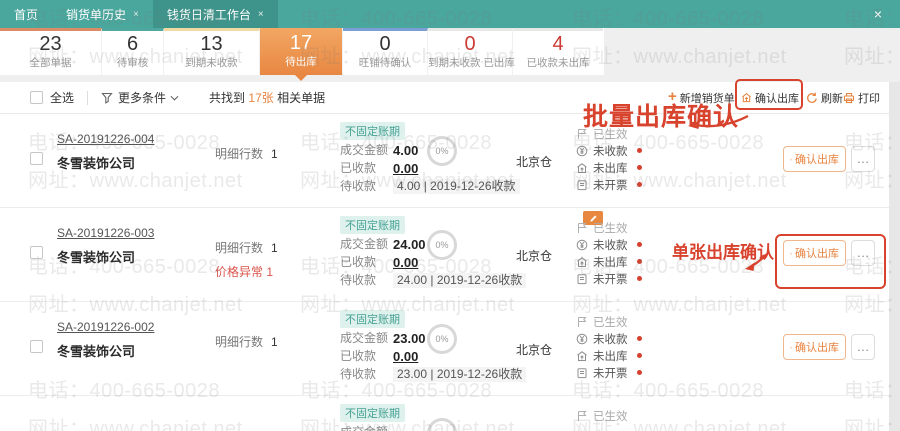 The height and width of the screenshot is (431, 900). What do you see at coordinates (174, 98) in the screenshot?
I see `chevron-down-icon` at bounding box center [174, 98].